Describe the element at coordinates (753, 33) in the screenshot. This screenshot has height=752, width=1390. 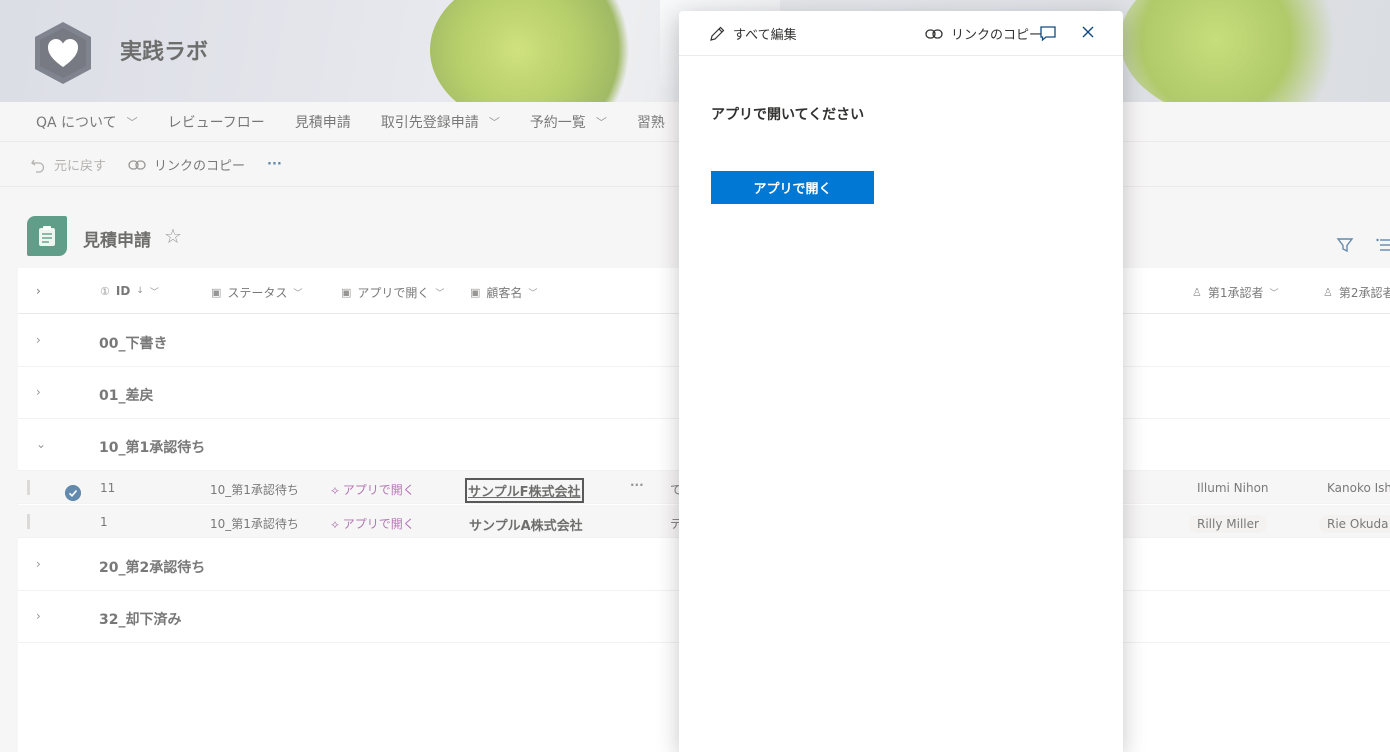
I see `edit-all-button: すべて編集` at that location.